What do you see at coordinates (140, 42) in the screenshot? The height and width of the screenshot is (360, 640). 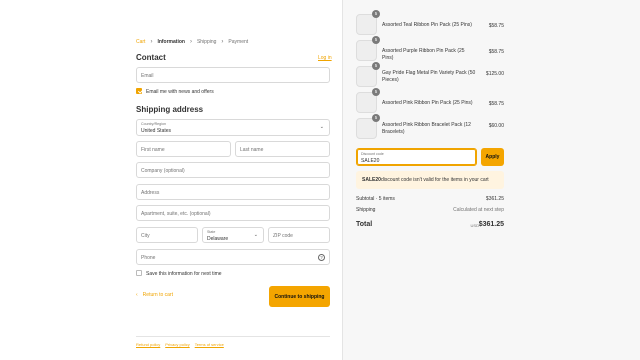 I see `breadcrumb-cart: Cart` at bounding box center [140, 42].